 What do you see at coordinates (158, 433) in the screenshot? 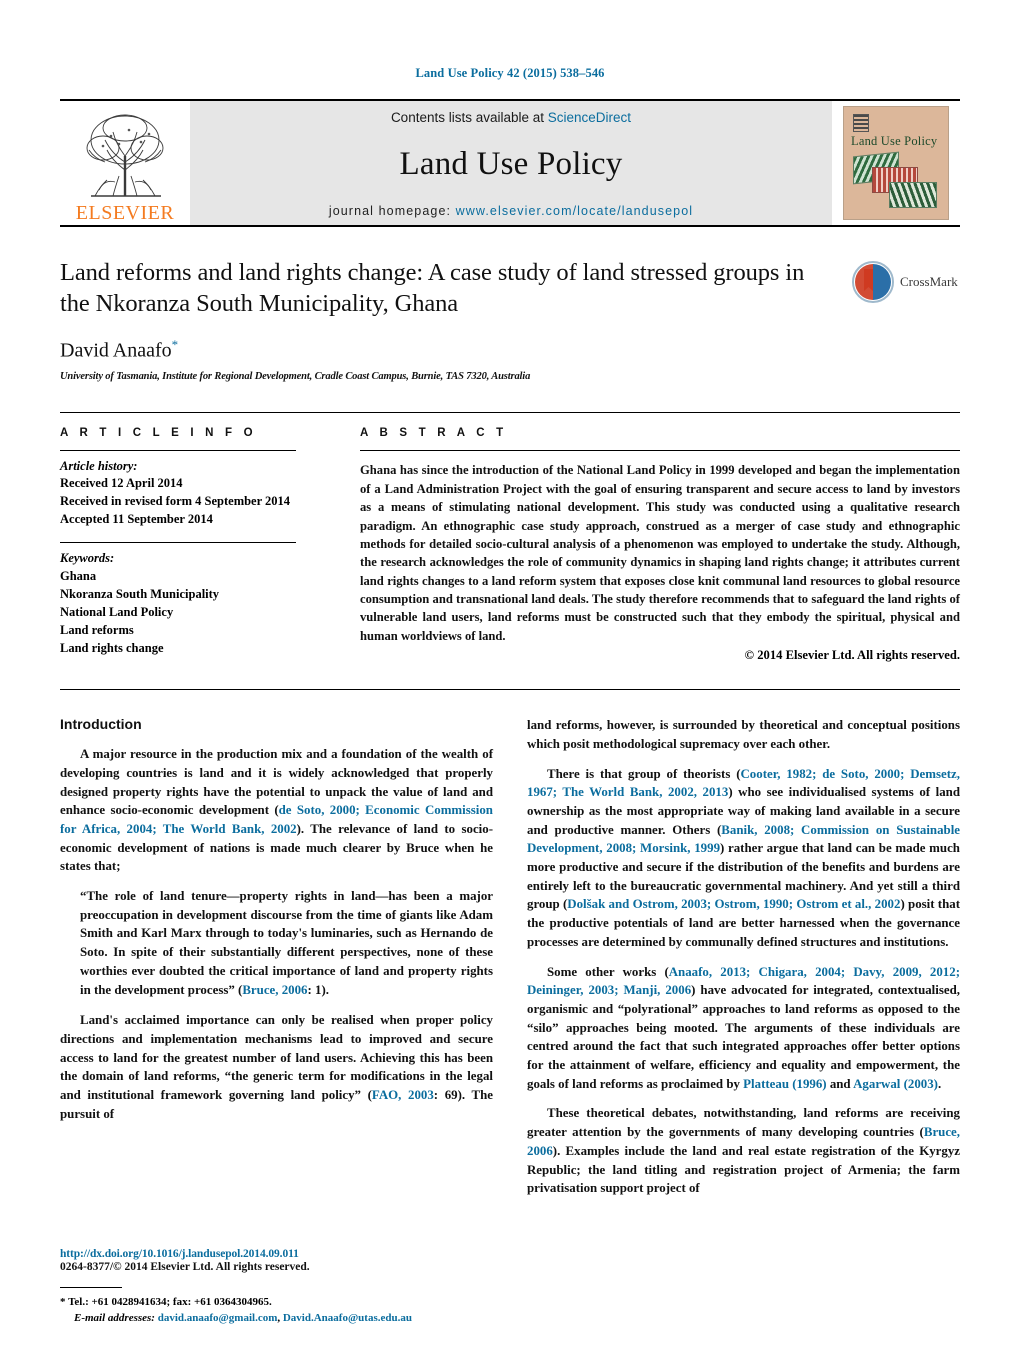
I see `article-info-heading: A R T I C L E I N F O` at bounding box center [158, 433].